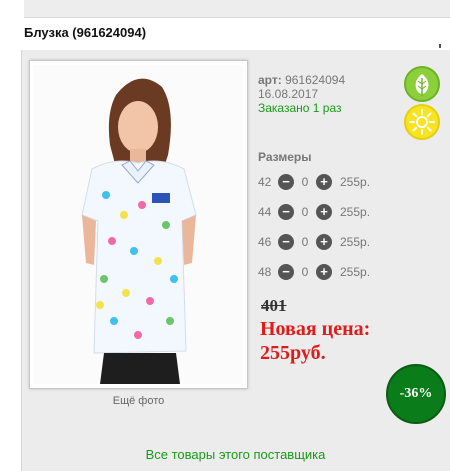 The height and width of the screenshot is (471, 450). What do you see at coordinates (274, 305) in the screenshot?
I see `old-price: 401` at bounding box center [274, 305].